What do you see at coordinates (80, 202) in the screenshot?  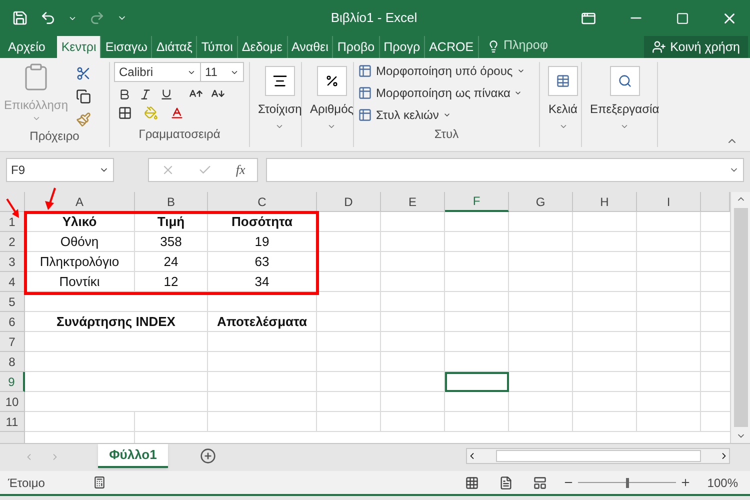 I see `column-header: A` at bounding box center [80, 202].